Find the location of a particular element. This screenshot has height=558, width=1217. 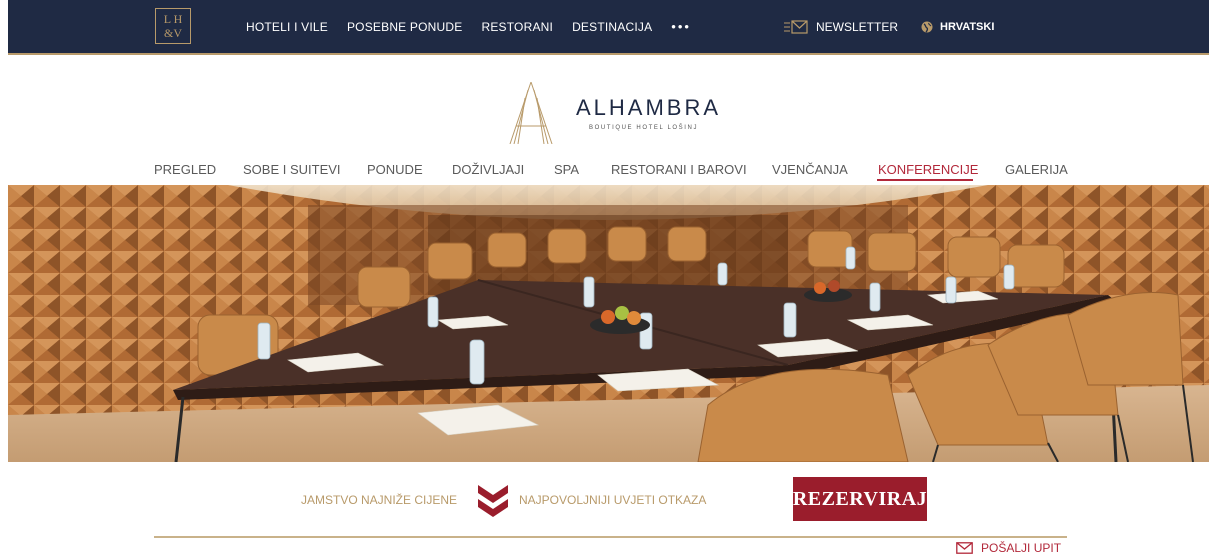

brand-tagline: BOUTIQUE HOTEL LOŠINJ is located at coordinates (644, 128).